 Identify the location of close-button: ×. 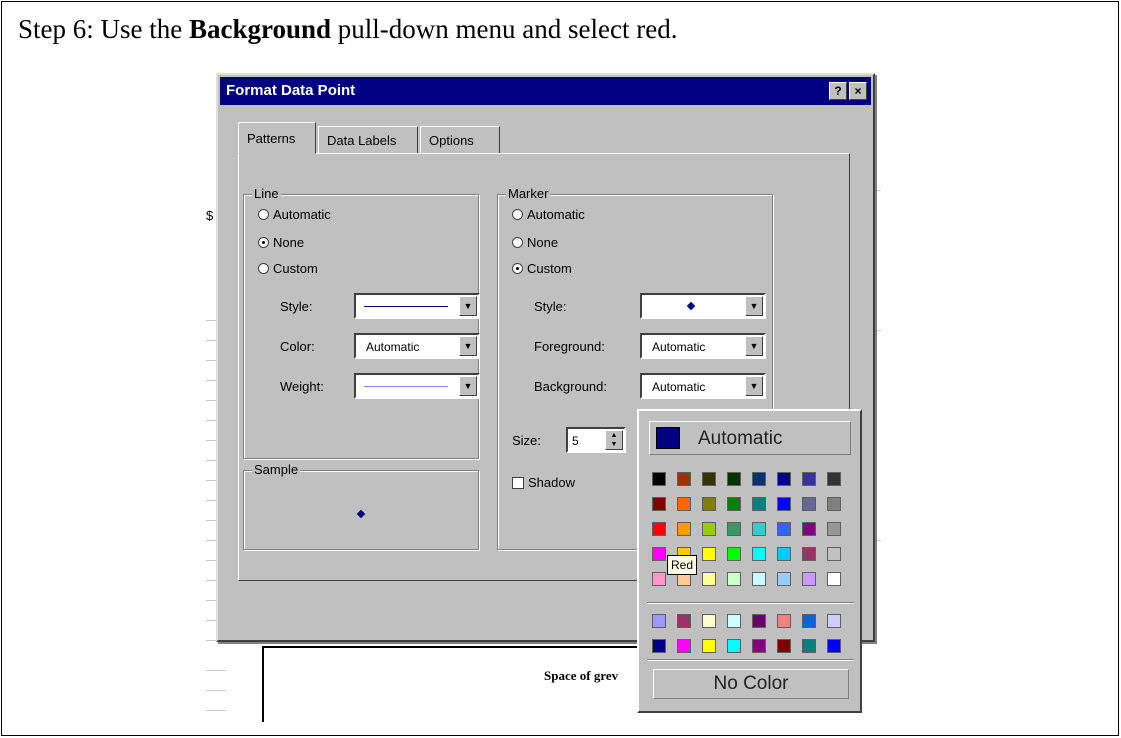
(858, 91).